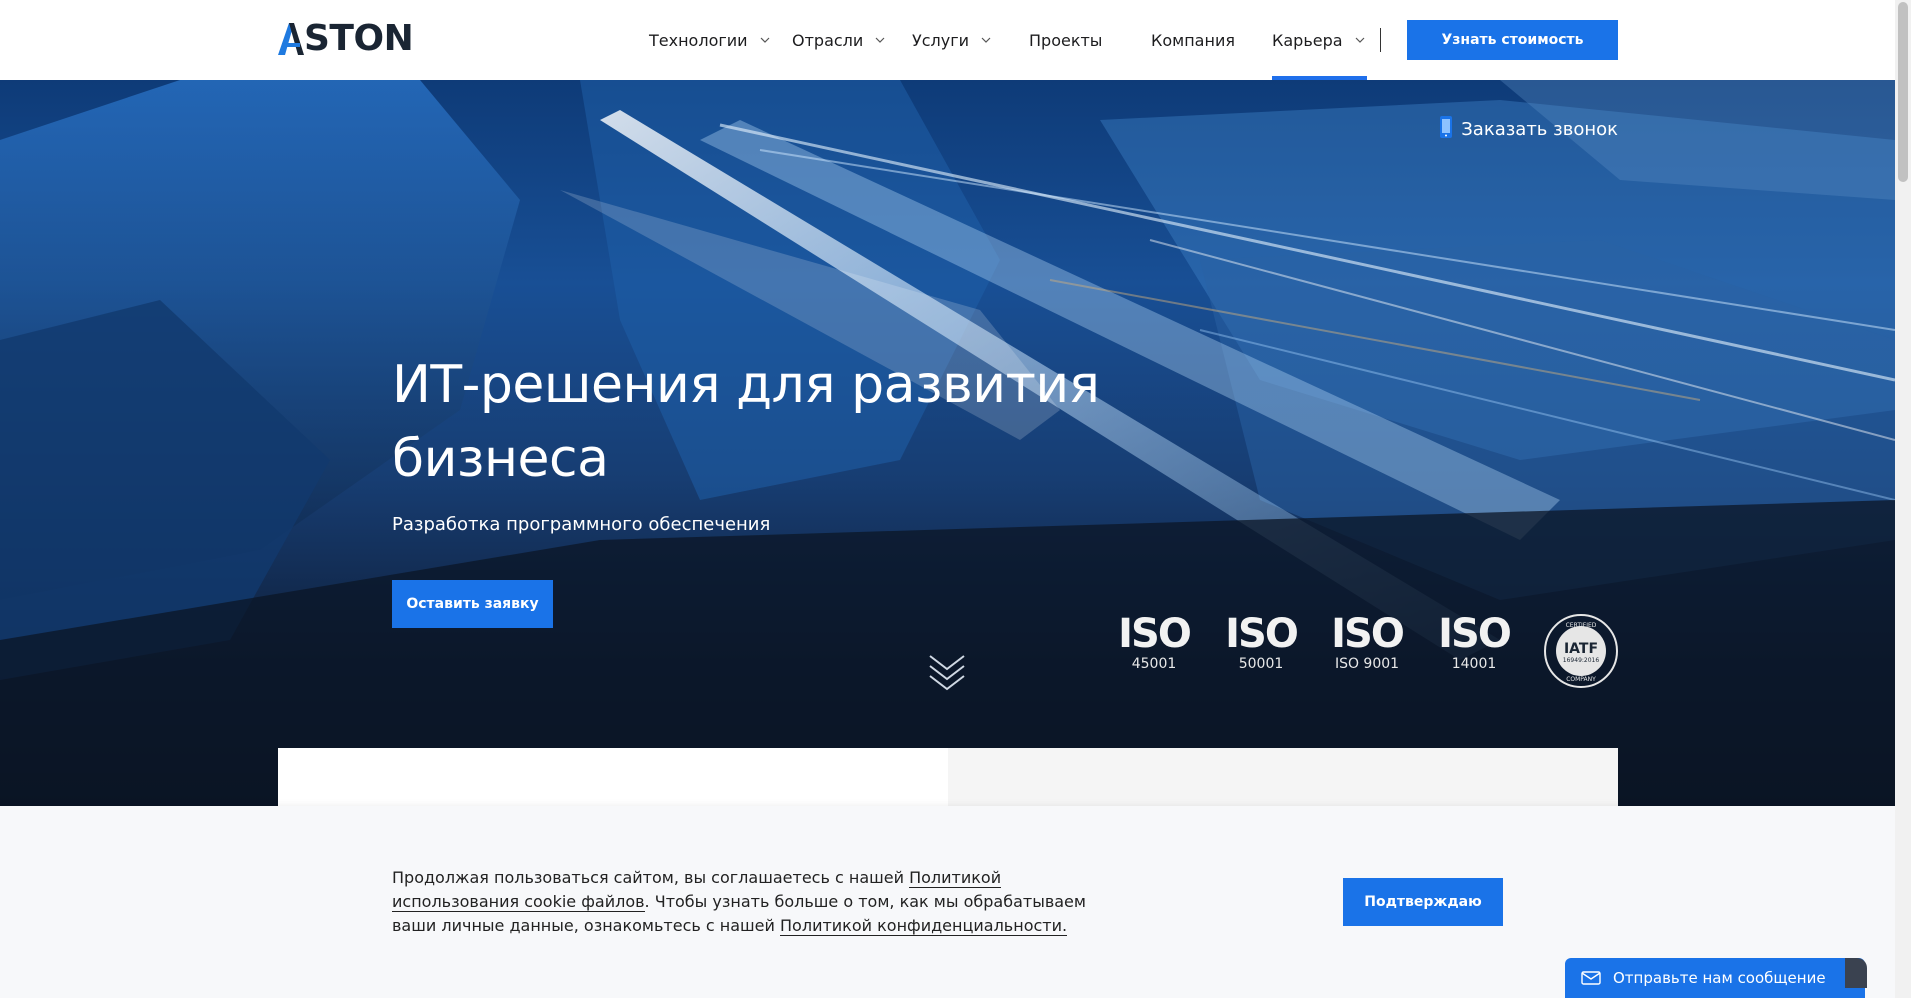  I want to click on logo-mark-icon, so click(291, 39).